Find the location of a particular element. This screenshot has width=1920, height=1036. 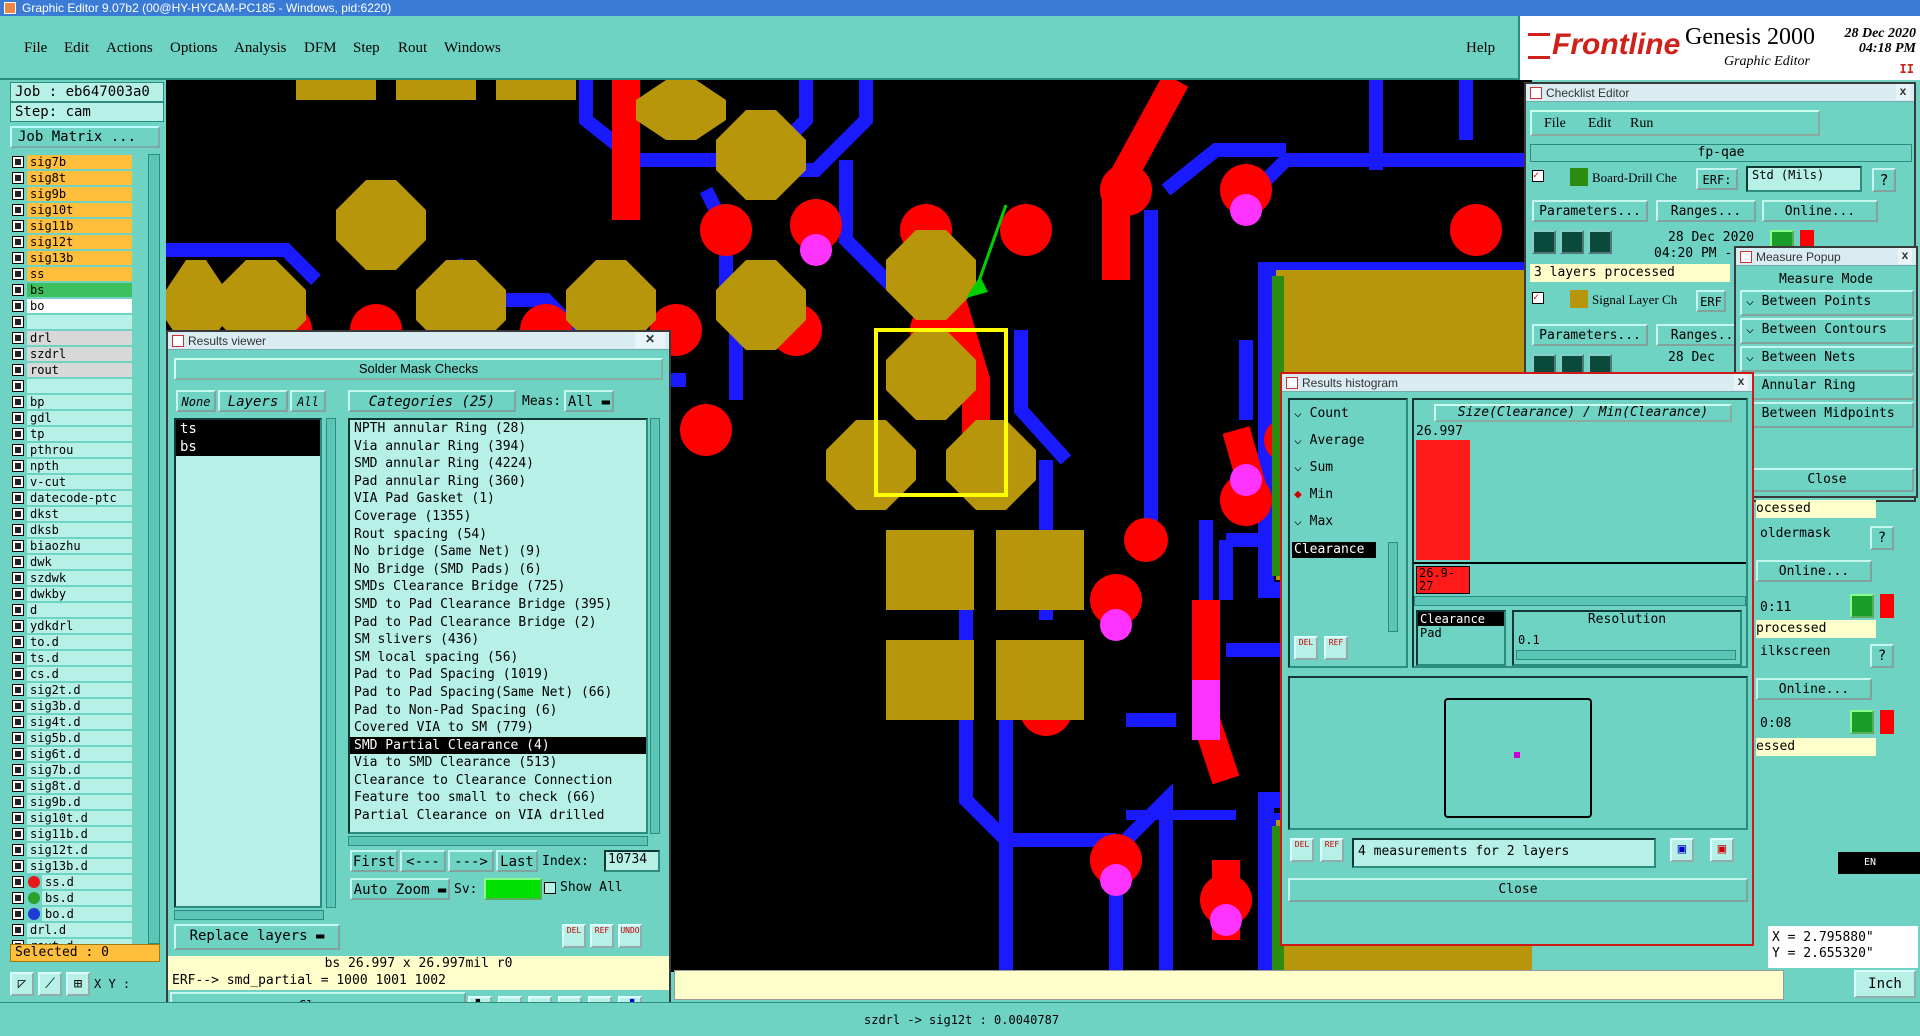

del-icon: DEL is located at coordinates (574, 936).